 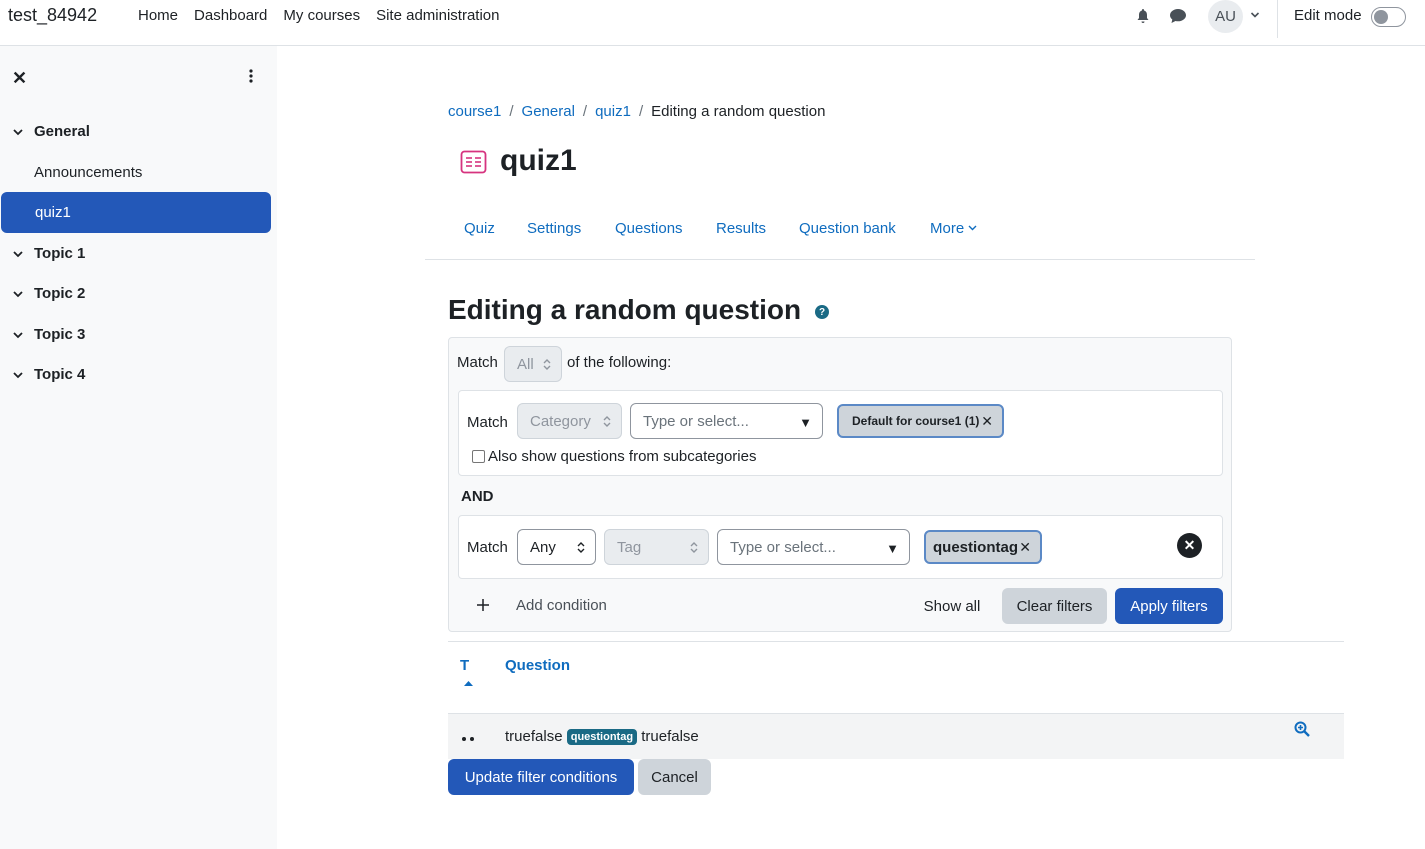 I want to click on site-name: test_84942, so click(x=52, y=15).